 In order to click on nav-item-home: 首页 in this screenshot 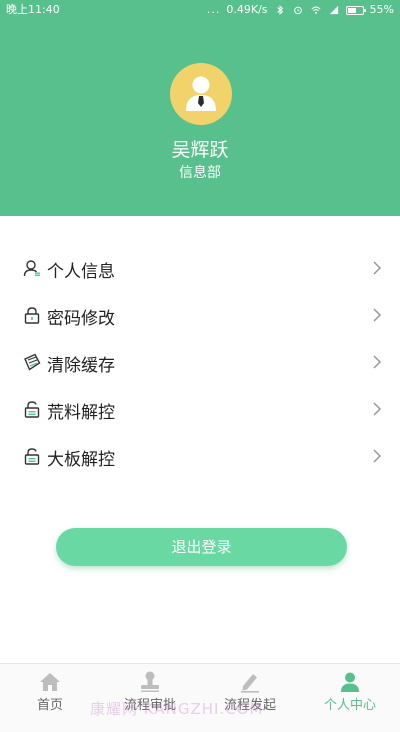, I will do `click(50, 698)`.